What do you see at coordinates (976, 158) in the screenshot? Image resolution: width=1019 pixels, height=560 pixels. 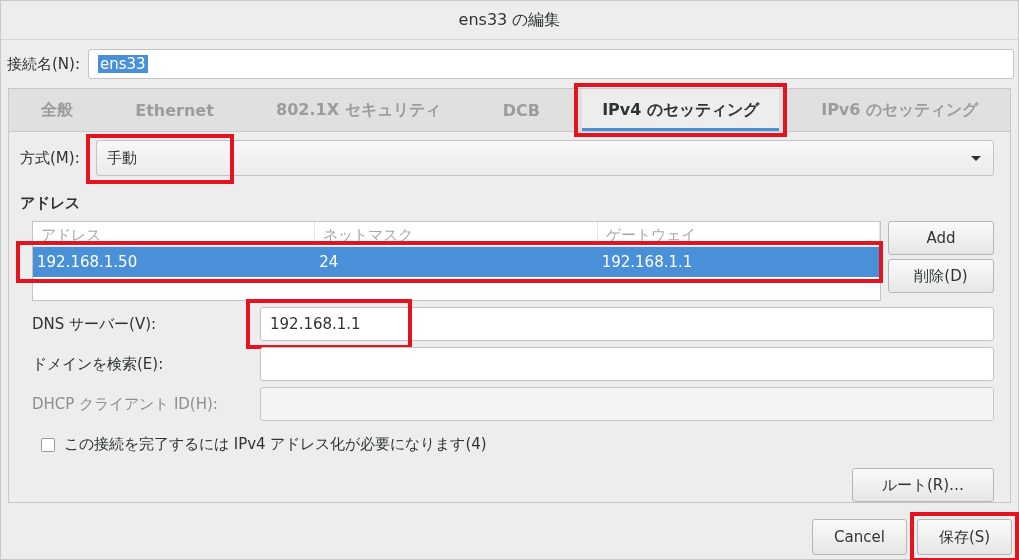 I see `caret-icon` at bounding box center [976, 158].